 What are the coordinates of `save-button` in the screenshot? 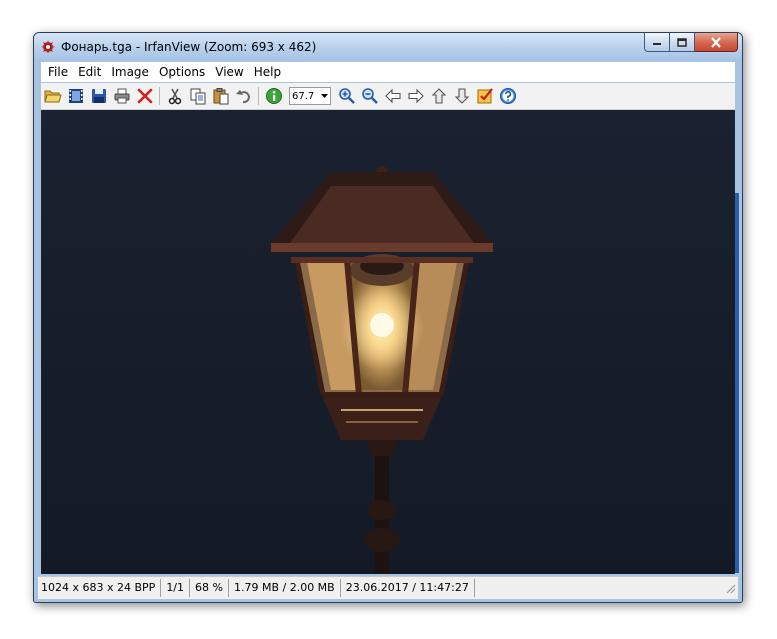 It's located at (98, 96).